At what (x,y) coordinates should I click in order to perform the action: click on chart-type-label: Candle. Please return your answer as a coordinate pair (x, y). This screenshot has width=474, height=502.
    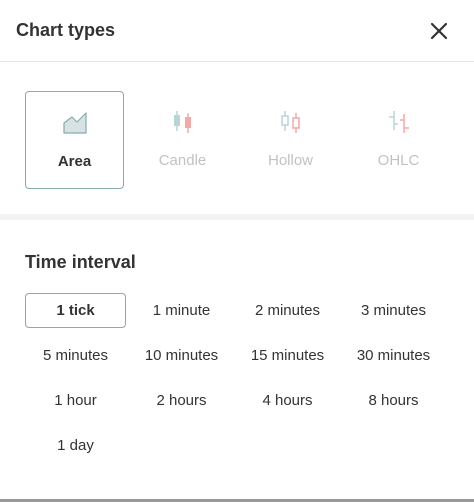
    Looking at the image, I should click on (182, 160).